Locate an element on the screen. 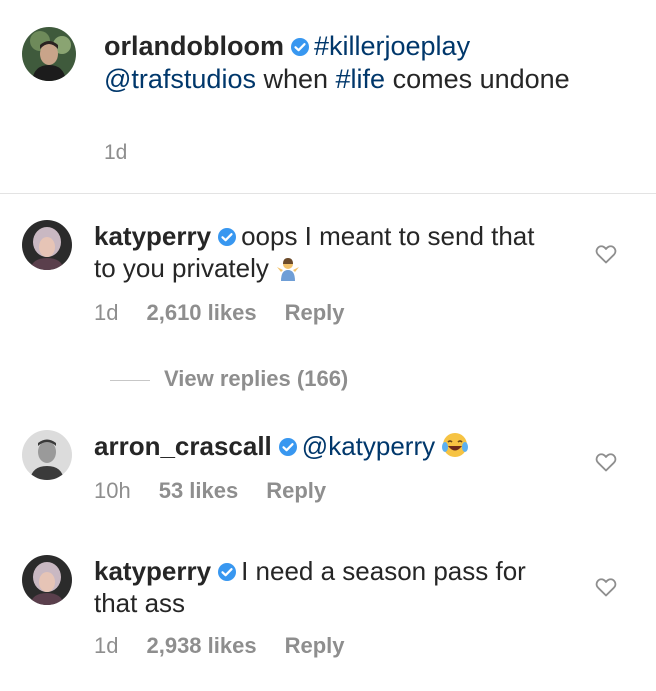  caption-text-end: comes undone is located at coordinates (477, 79).